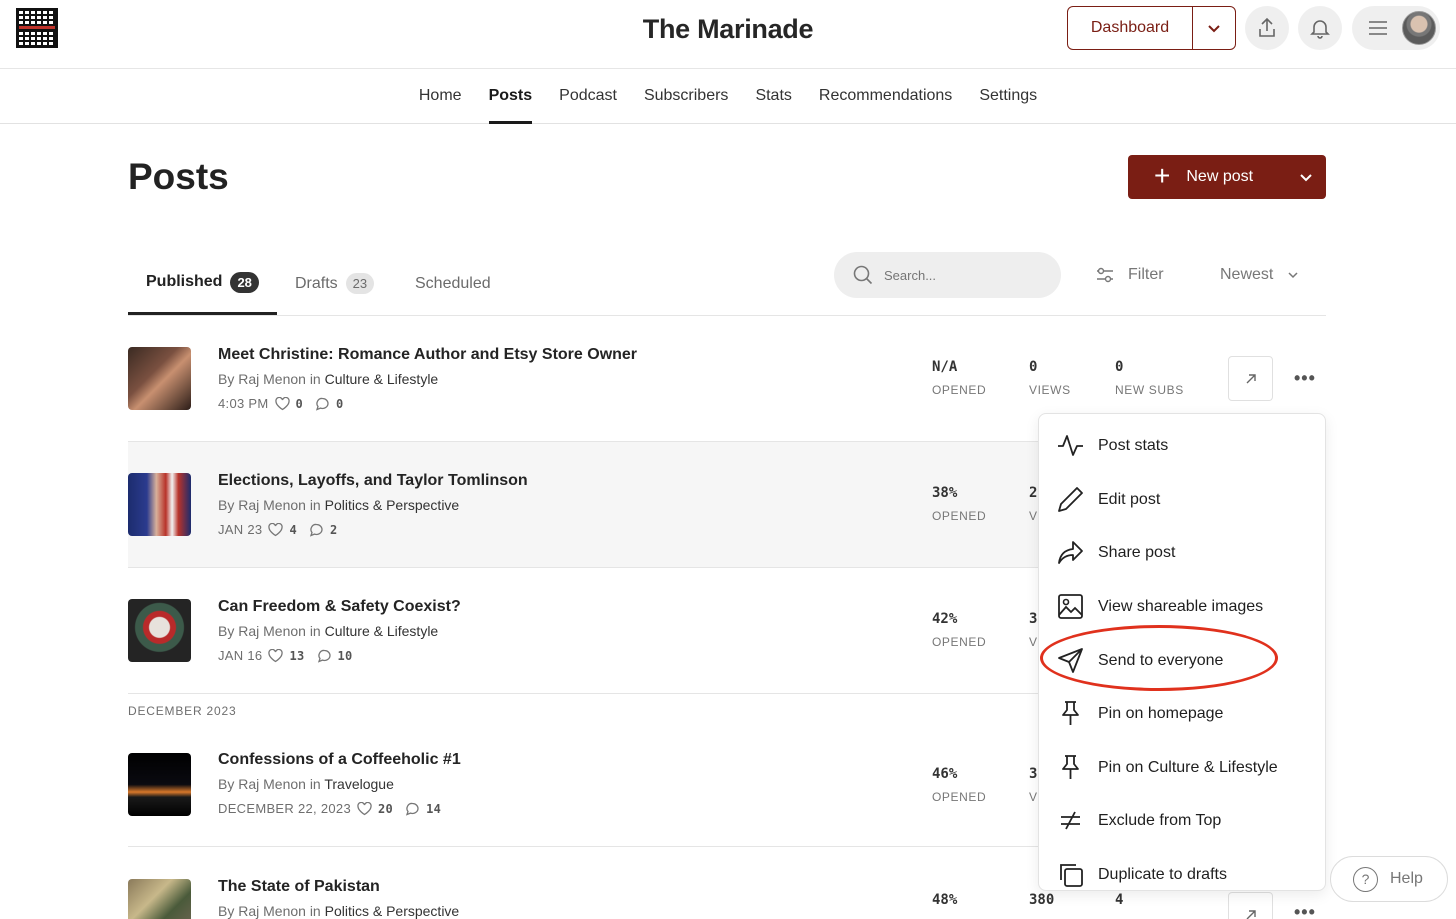 The image size is (1456, 919). I want to click on dashboard-button: Dashboard, so click(1151, 28).